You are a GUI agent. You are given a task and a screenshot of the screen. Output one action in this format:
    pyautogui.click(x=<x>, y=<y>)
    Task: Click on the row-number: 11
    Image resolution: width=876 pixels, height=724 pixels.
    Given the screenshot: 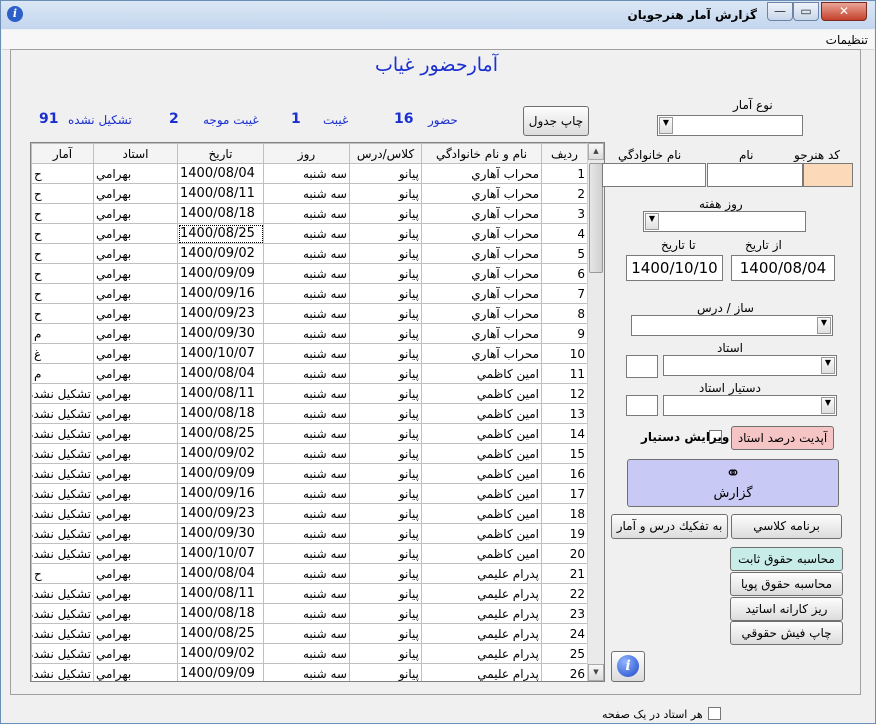 What is the action you would take?
    pyautogui.click(x=564, y=373)
    